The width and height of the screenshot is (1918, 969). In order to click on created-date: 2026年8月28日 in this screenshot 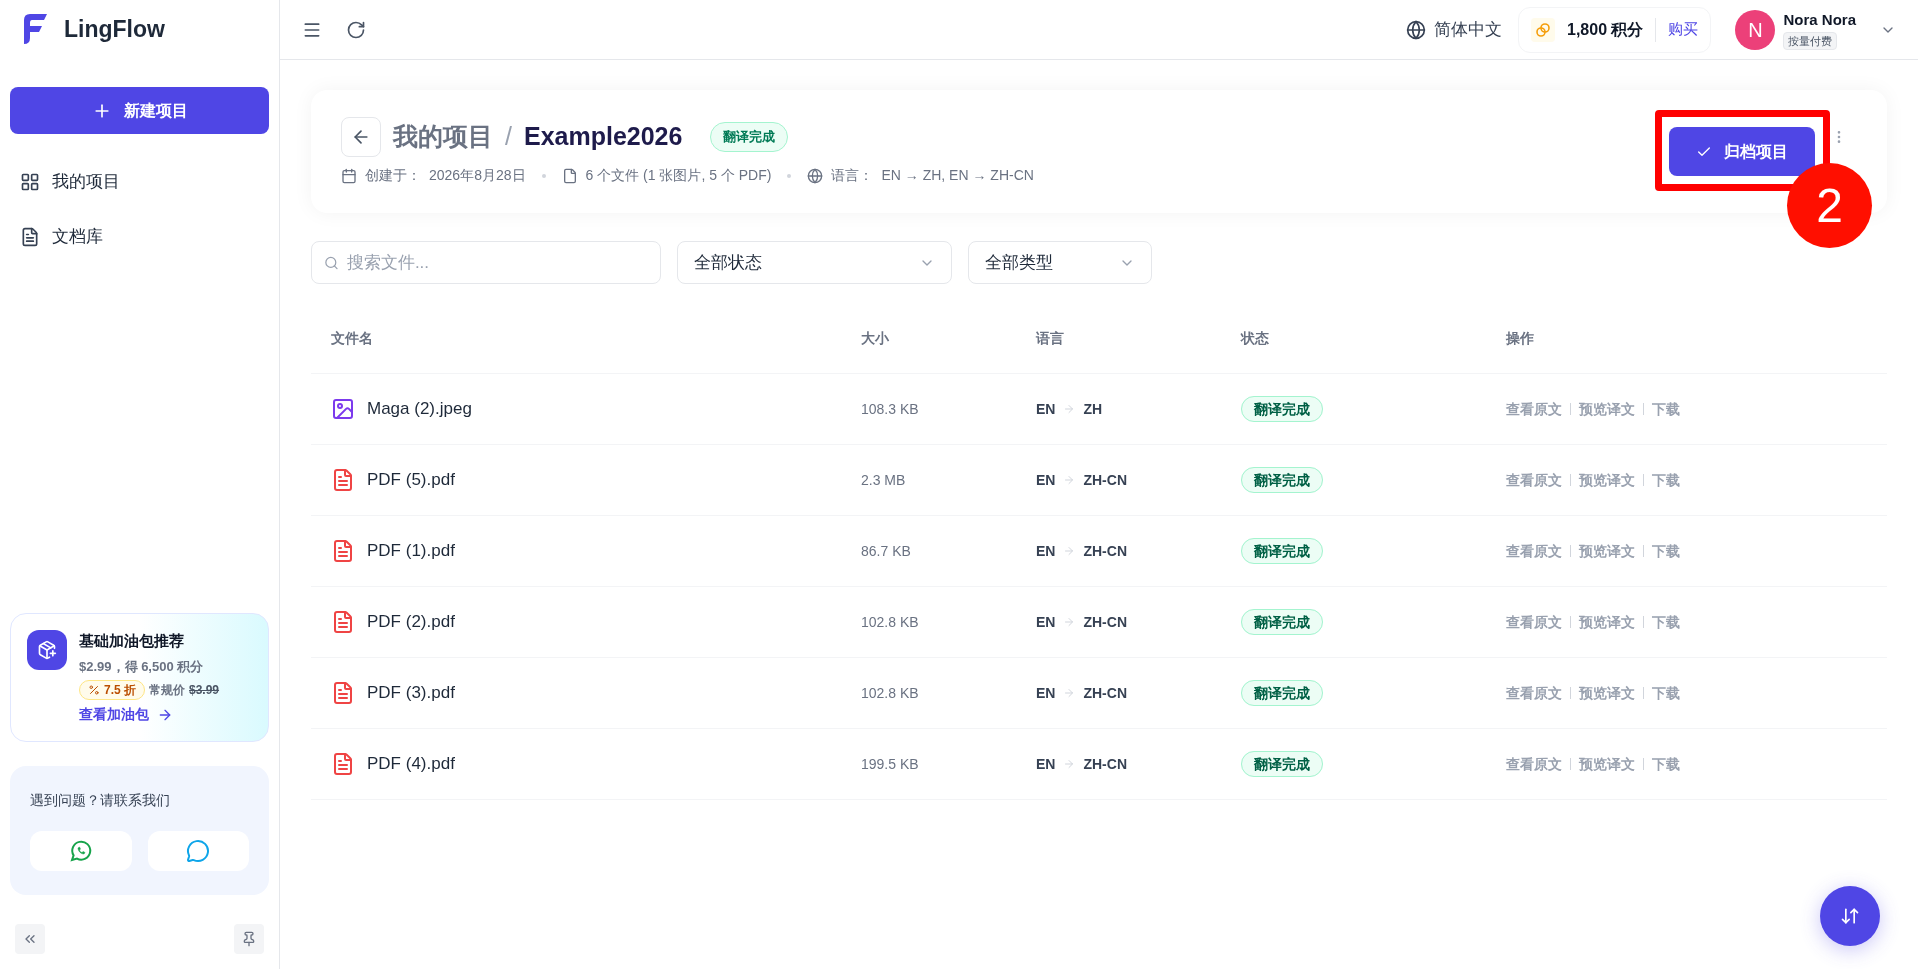, I will do `click(477, 175)`.